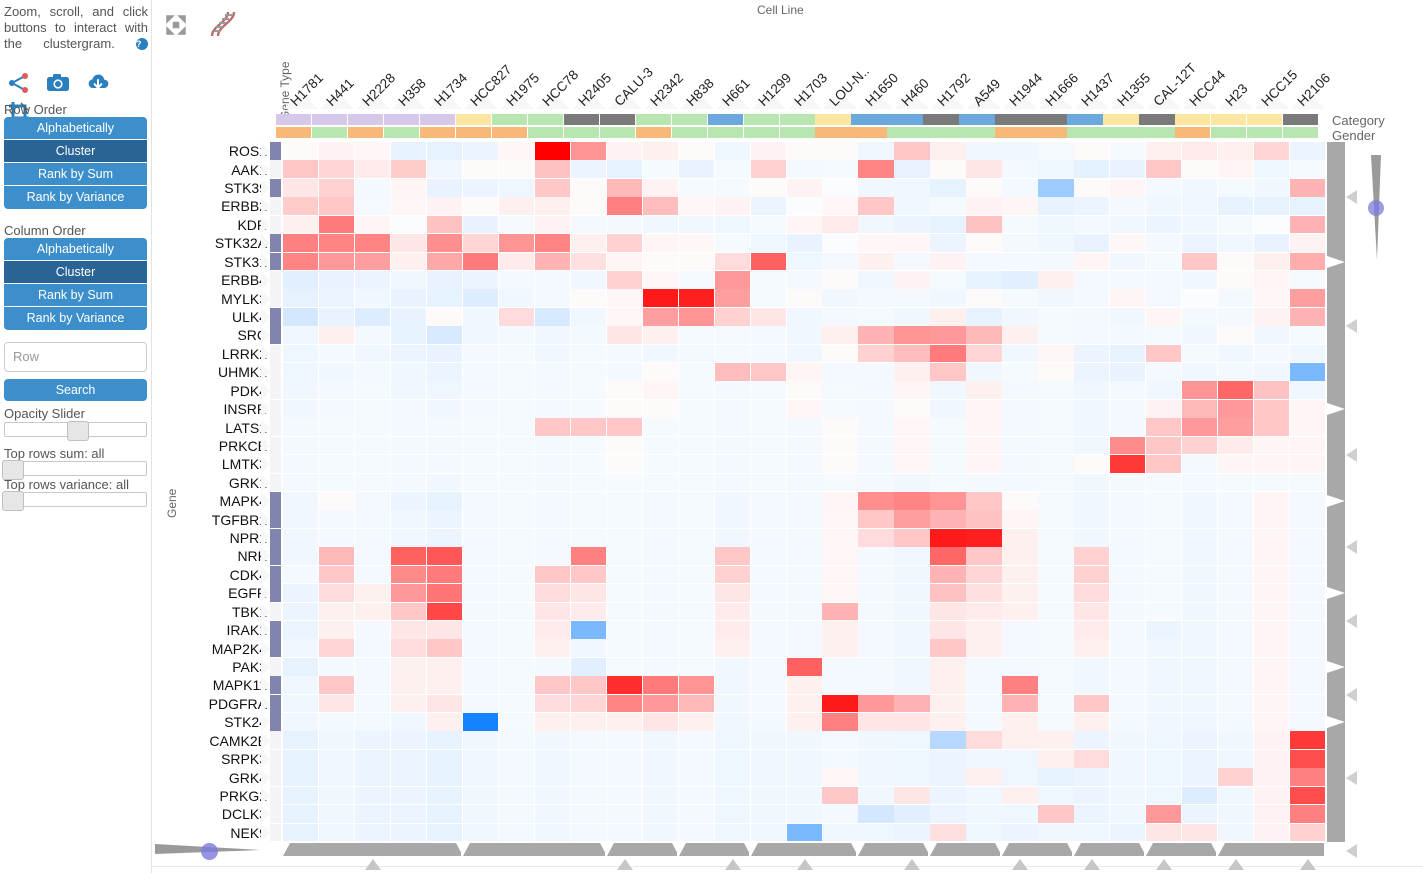 This screenshot has height=873, width=1423. What do you see at coordinates (75, 128) in the screenshot?
I see `row-order-alphabetically: Alphabetically` at bounding box center [75, 128].